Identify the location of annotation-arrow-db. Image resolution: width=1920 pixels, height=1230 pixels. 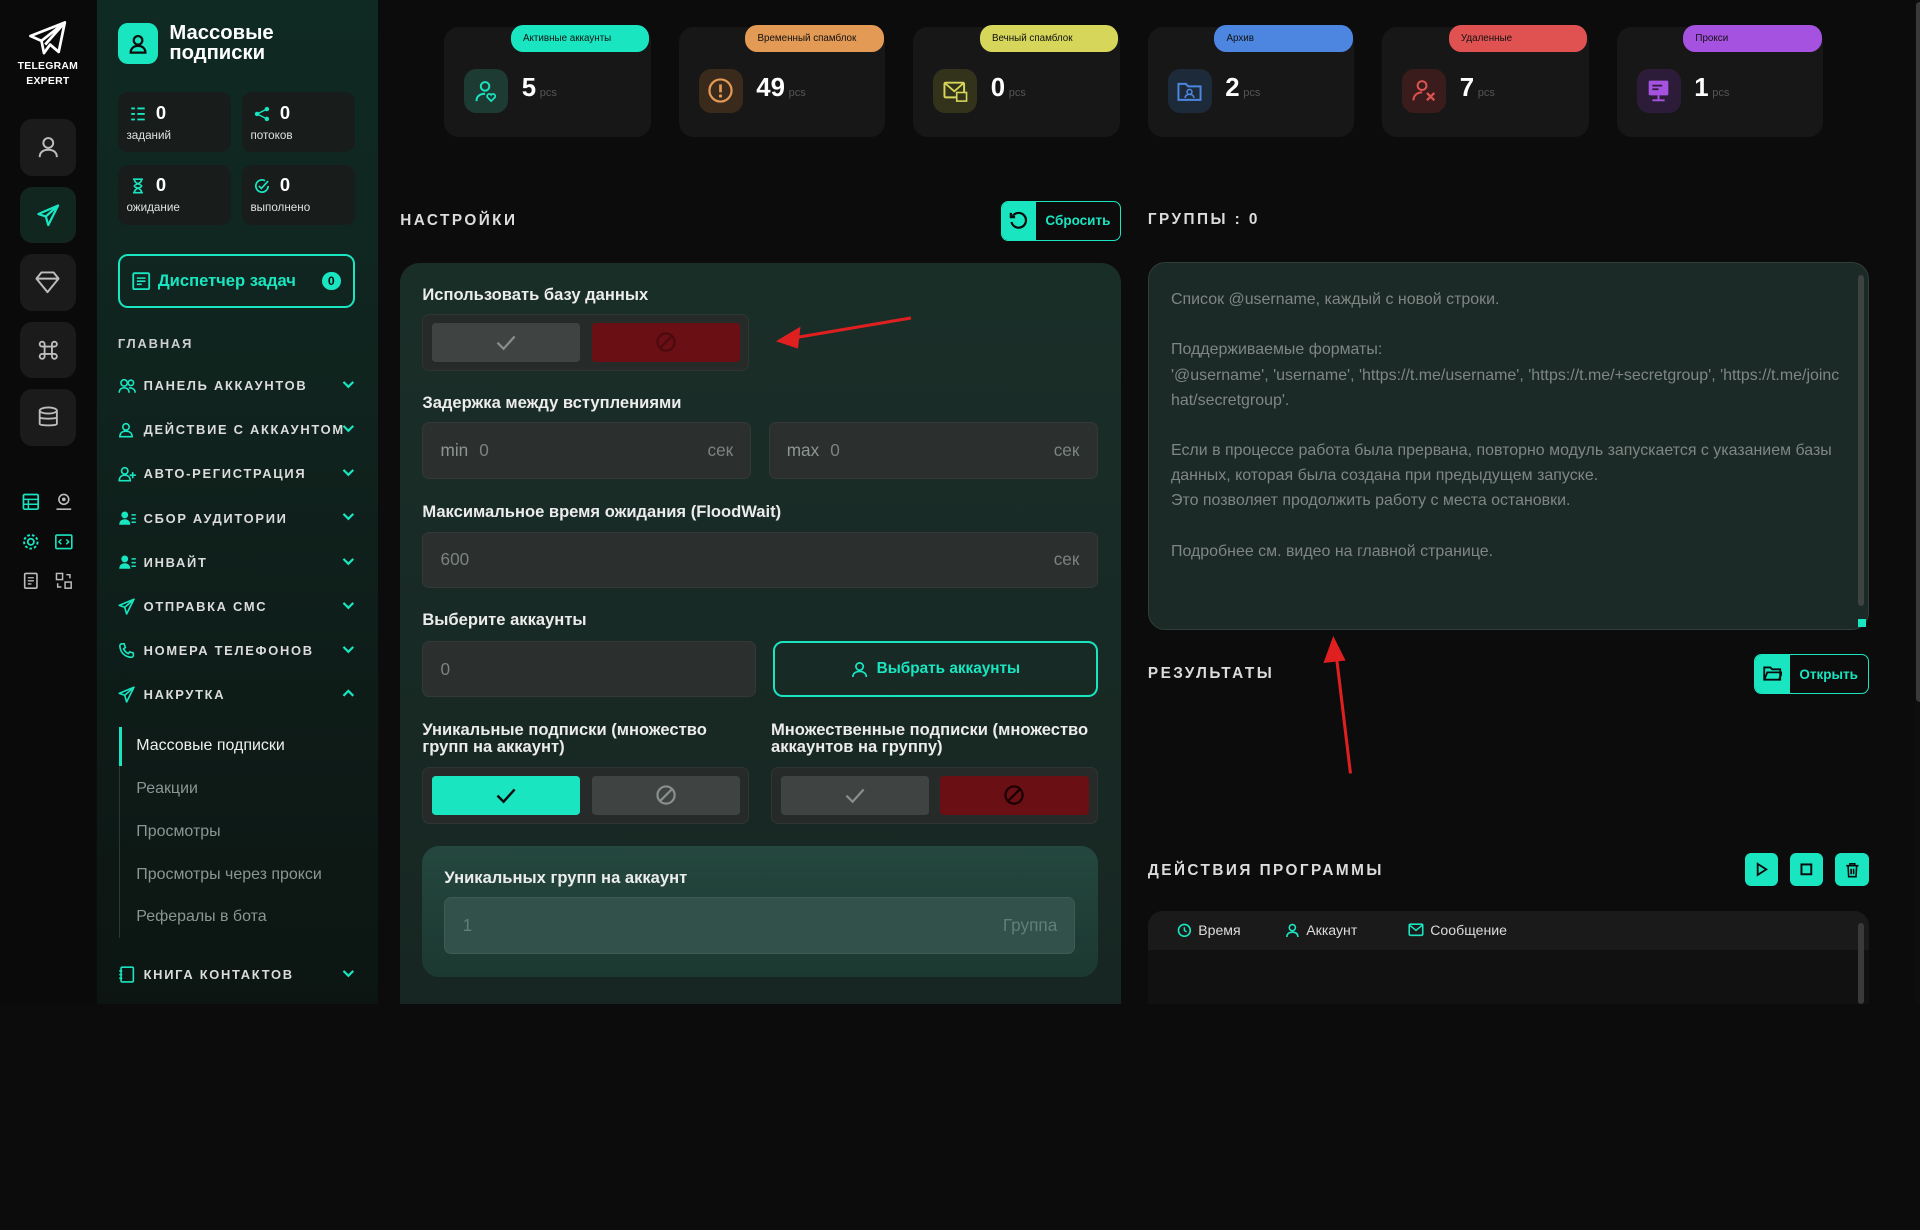
(843, 332).